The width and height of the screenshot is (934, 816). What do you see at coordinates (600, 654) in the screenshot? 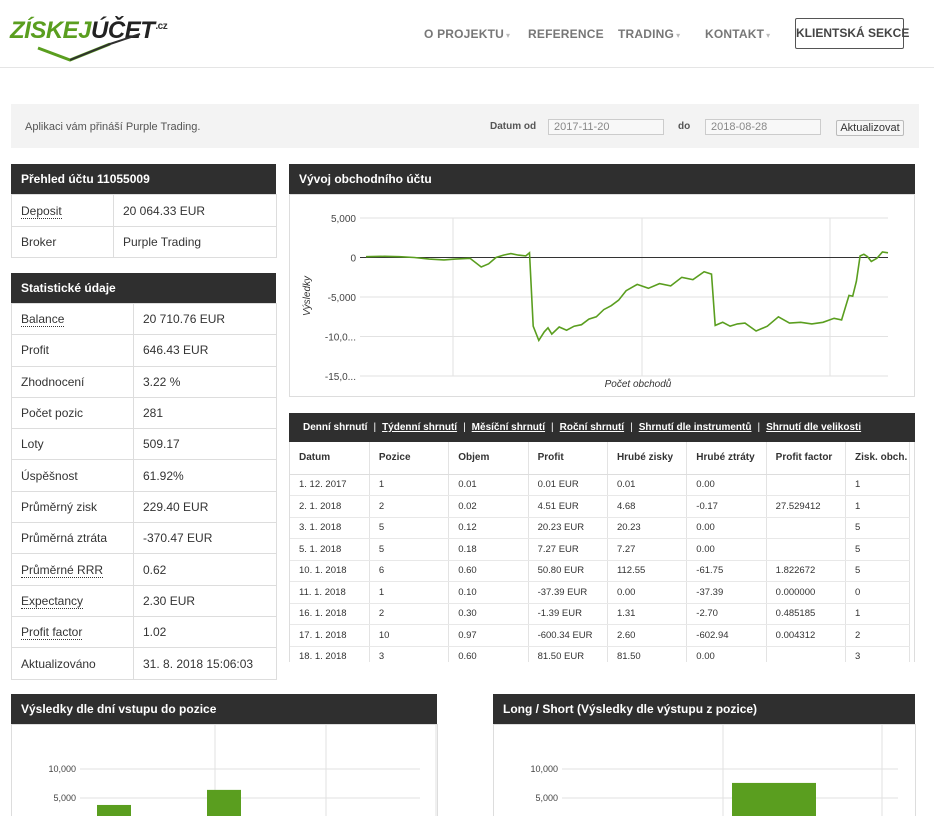
I see `table-row: 18. 1. 2018 3 0.60 81.50 EUR 81.50 0.00 3` at bounding box center [600, 654].